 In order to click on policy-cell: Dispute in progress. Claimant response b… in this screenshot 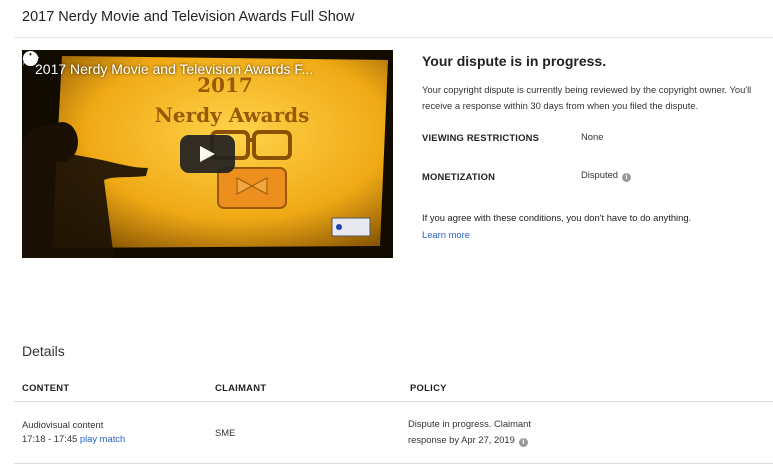, I will do `click(469, 432)`.